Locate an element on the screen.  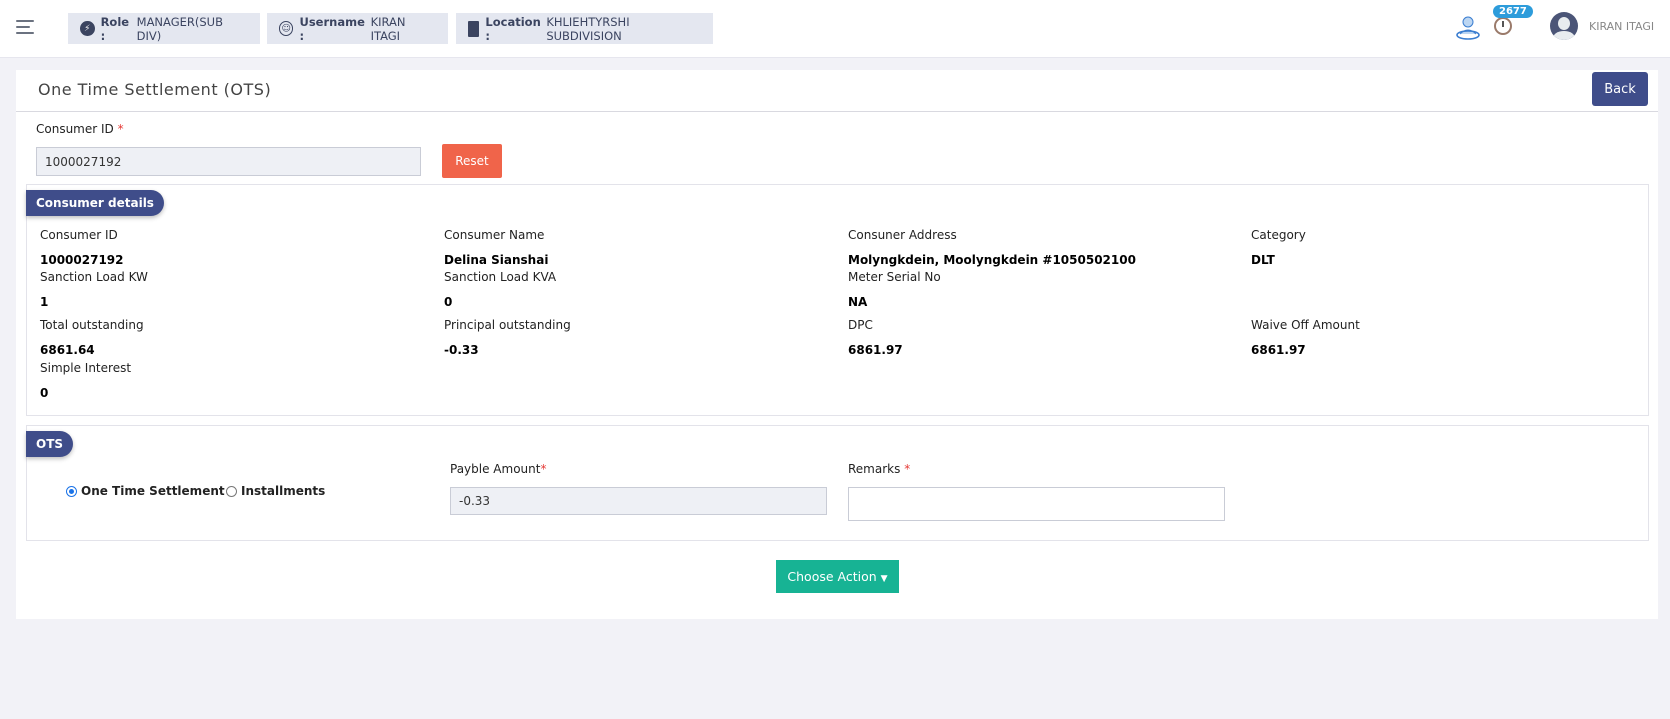
choose-action-dropdown: Choose Action ▼ is located at coordinates (837, 576).